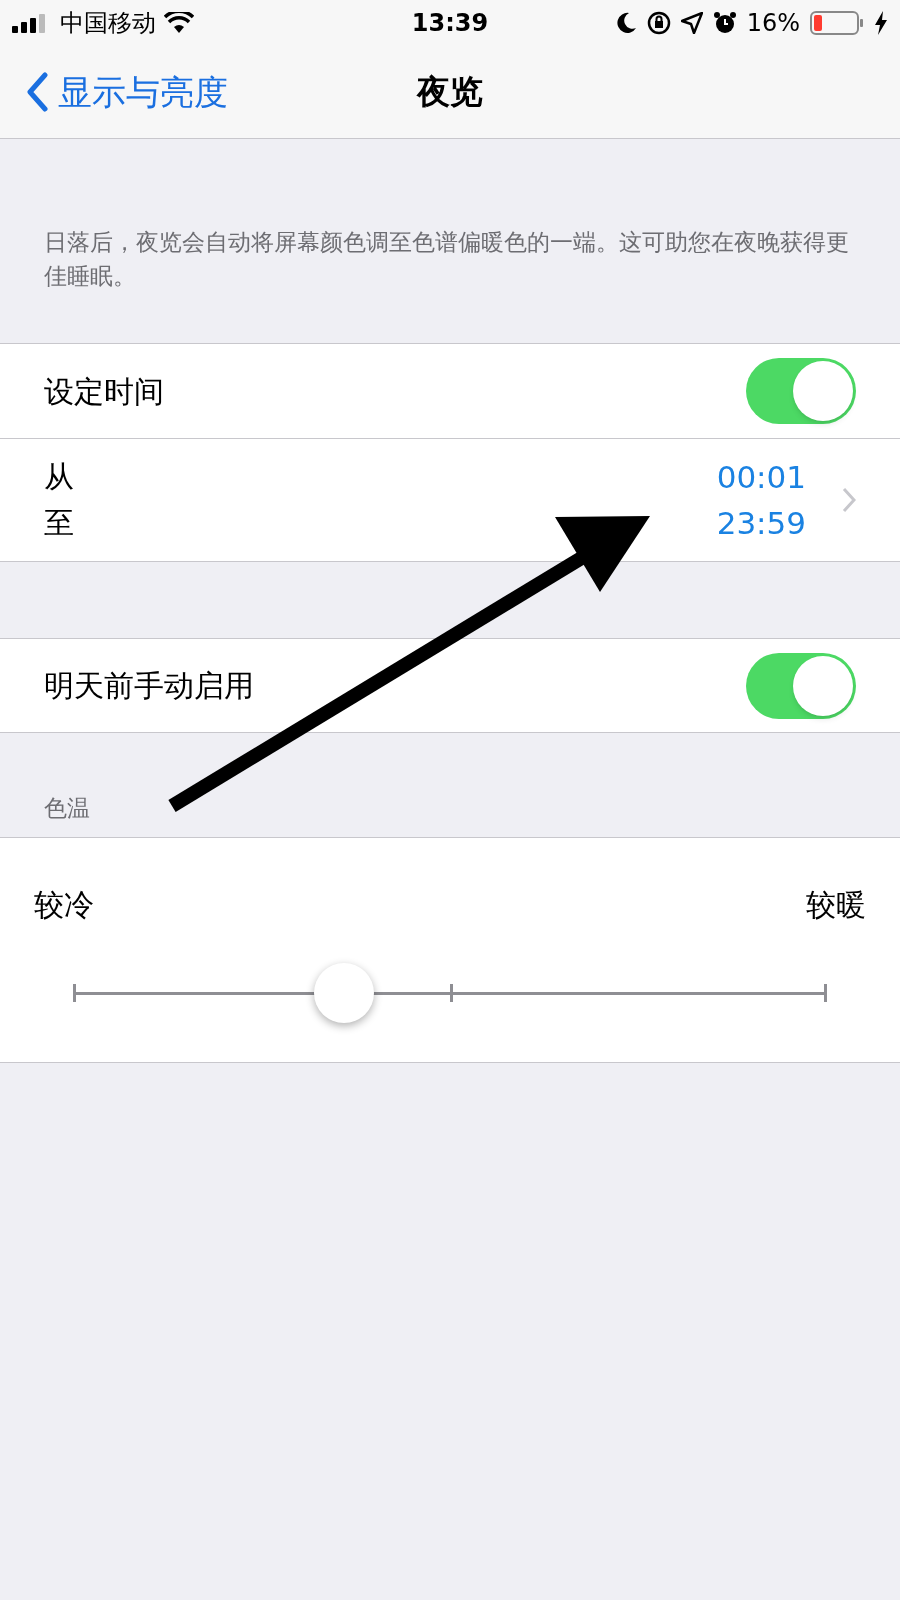  Describe the element at coordinates (761, 477) in the screenshot. I see `from-time: 00:01` at that location.